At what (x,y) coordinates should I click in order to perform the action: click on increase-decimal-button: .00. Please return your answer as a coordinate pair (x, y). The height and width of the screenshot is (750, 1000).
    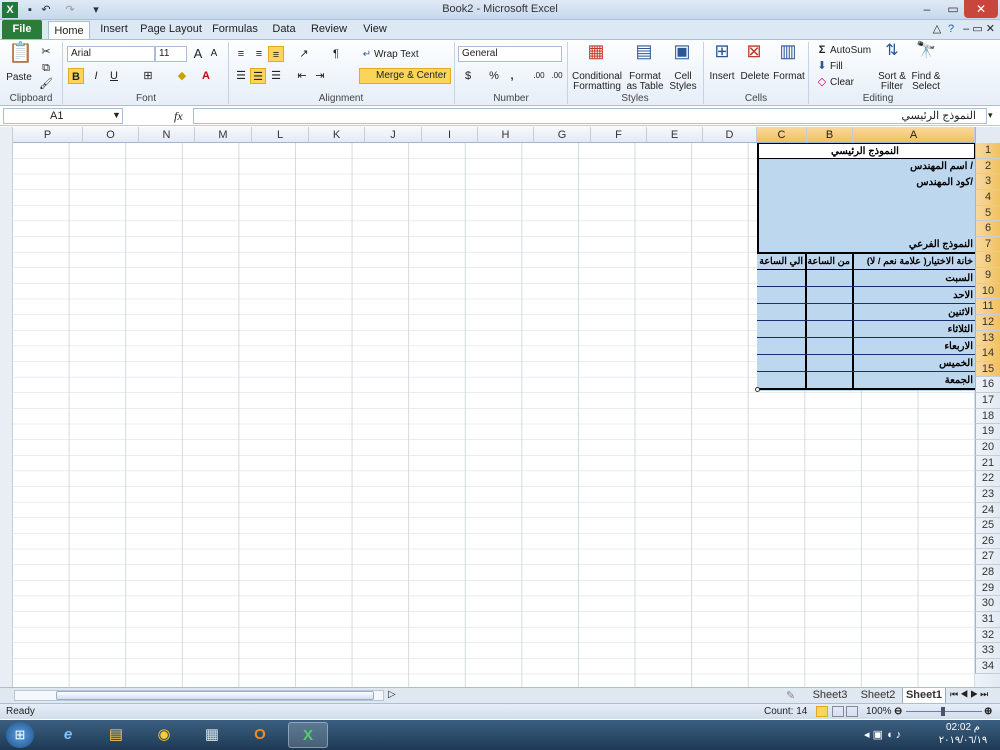
    Looking at the image, I should click on (539, 76).